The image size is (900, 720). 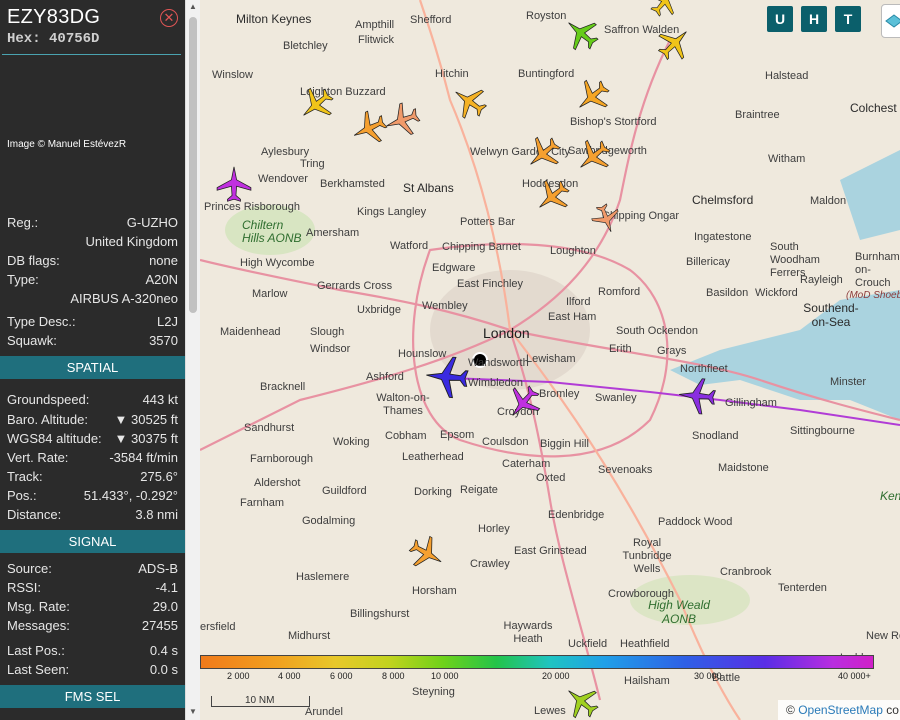 What do you see at coordinates (232, 75) in the screenshot?
I see `place-label: Winslow` at bounding box center [232, 75].